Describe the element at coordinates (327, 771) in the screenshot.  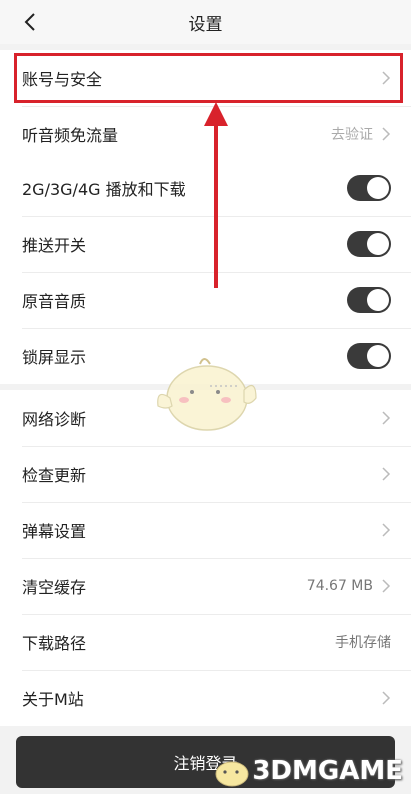
I see `watermark-text: 3DMGAME` at that location.